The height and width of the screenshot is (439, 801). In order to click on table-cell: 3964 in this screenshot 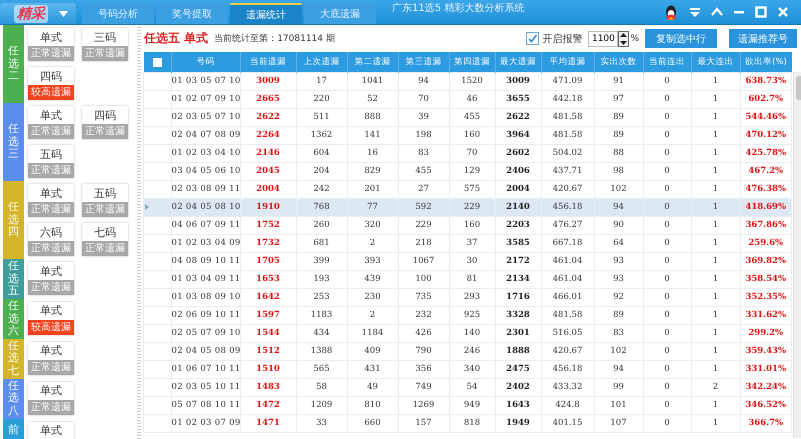, I will do `click(518, 135)`.